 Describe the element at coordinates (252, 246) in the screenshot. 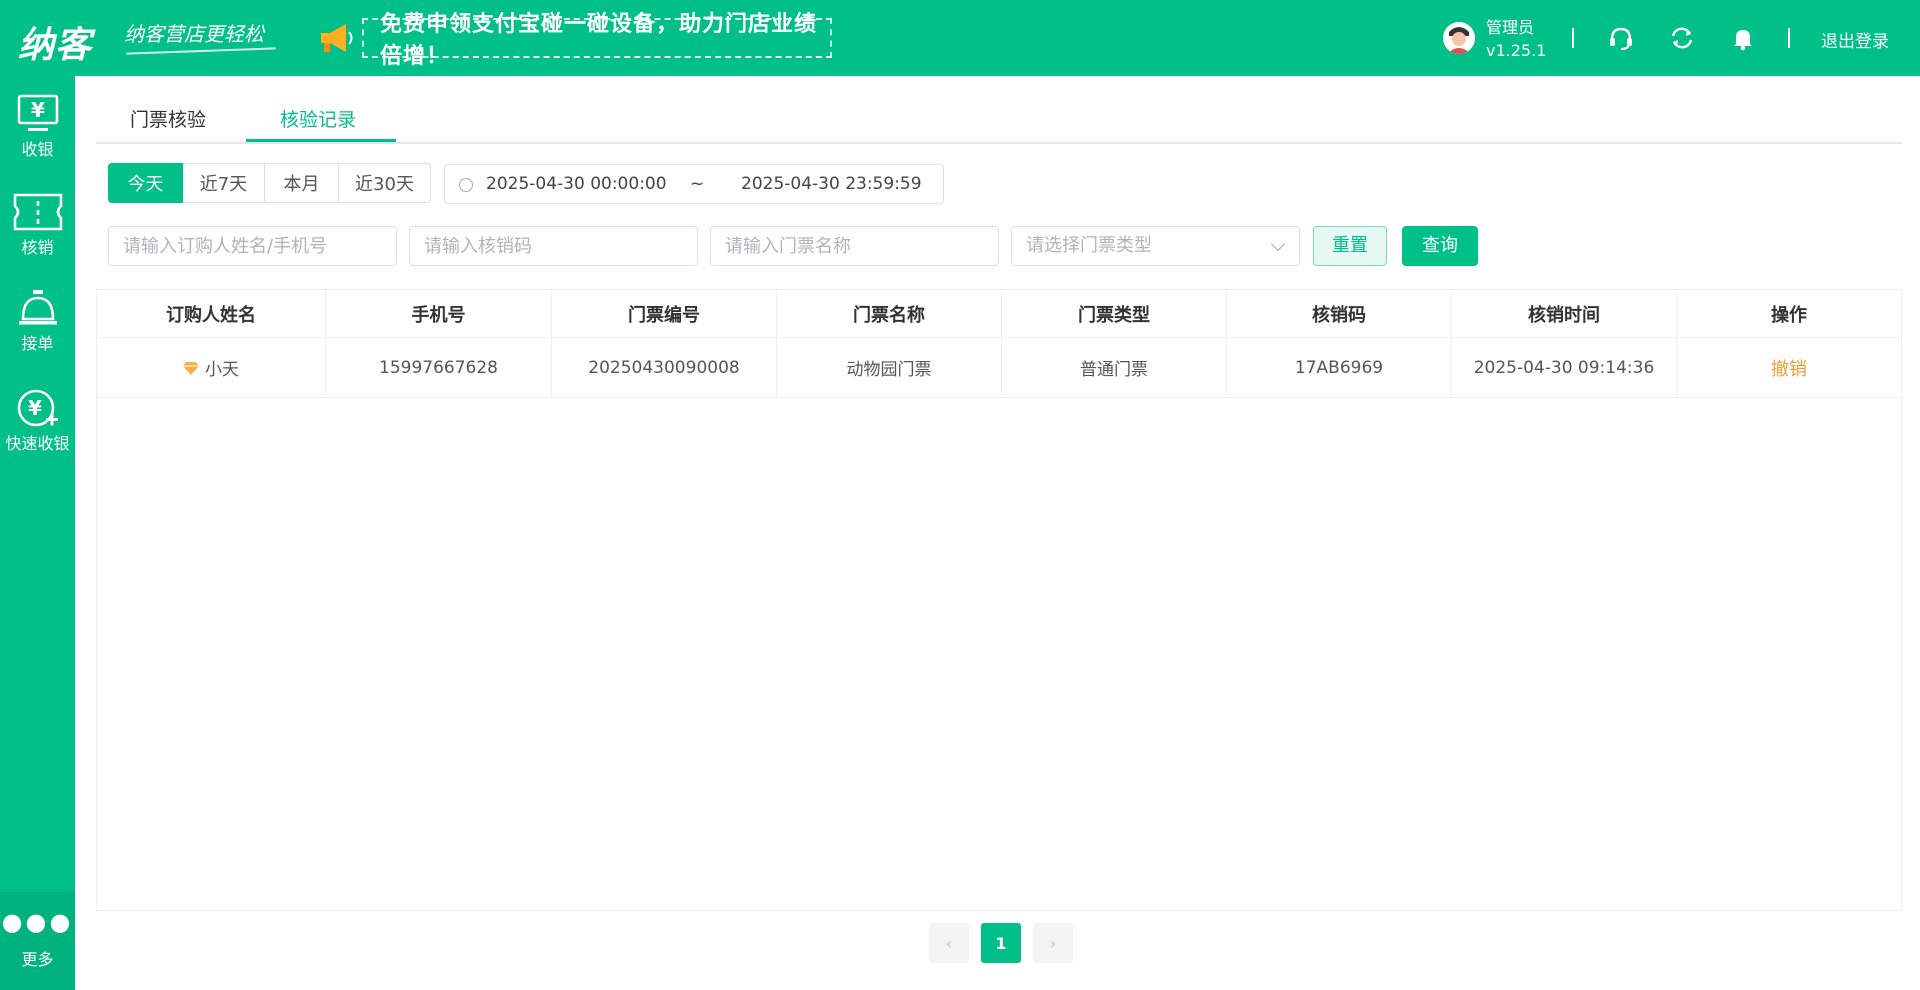

I see `buyer-search-input` at that location.